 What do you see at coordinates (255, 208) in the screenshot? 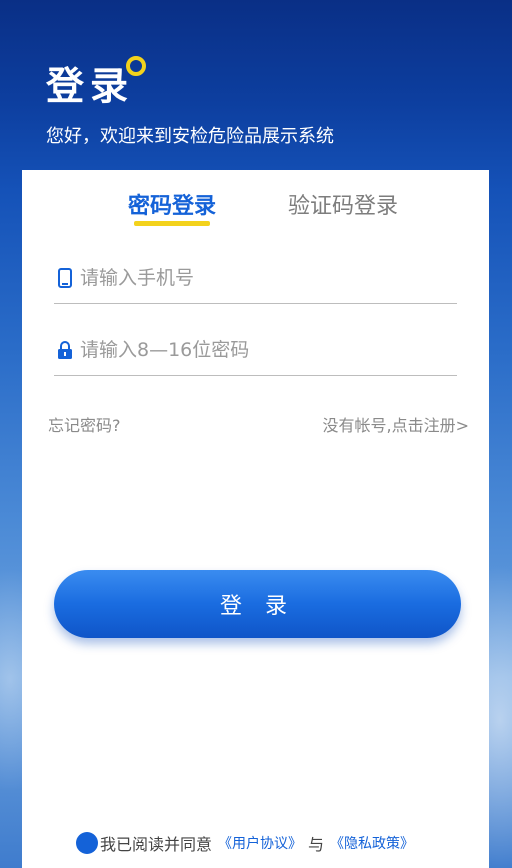
I see `login-tabs: 密码登录 验证码登录` at bounding box center [255, 208].